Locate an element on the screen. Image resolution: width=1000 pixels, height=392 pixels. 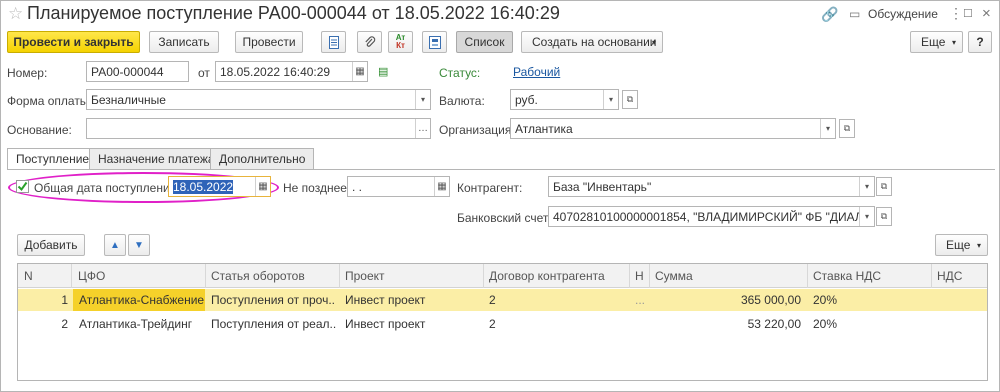
cell-sum: 365 000,00 is located at coordinates (728, 300).